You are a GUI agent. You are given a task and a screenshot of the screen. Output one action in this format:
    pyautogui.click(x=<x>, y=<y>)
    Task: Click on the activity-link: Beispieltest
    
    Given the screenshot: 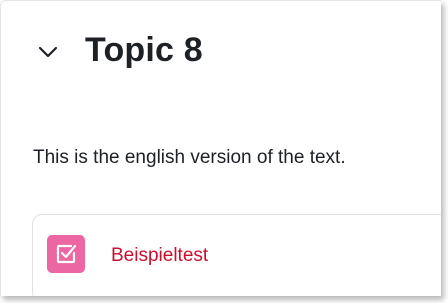 What is the action you would take?
    pyautogui.click(x=159, y=256)
    